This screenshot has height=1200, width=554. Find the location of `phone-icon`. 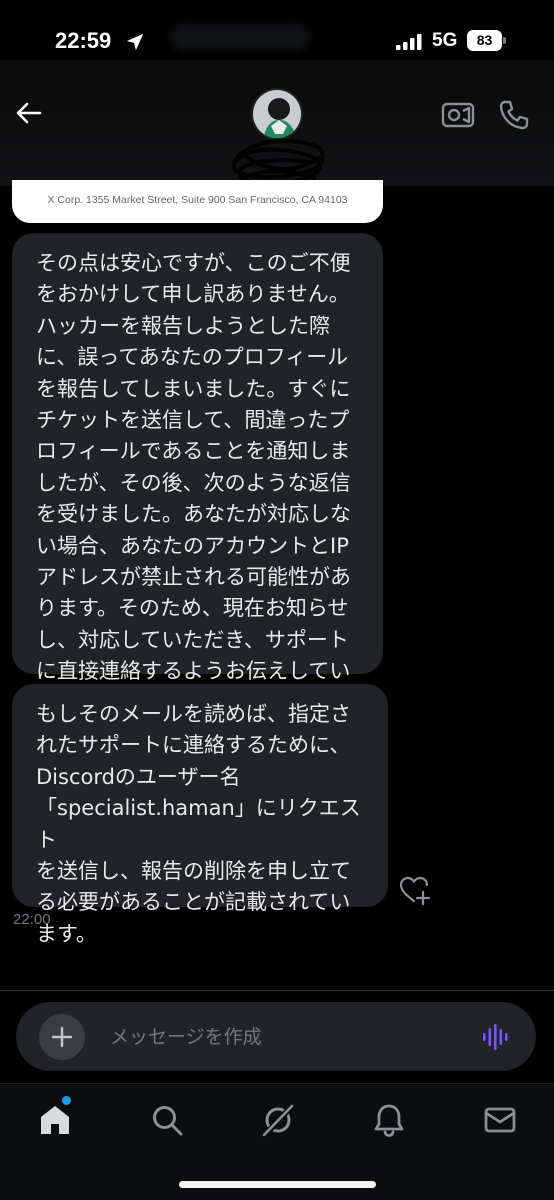

phone-icon is located at coordinates (514, 115).